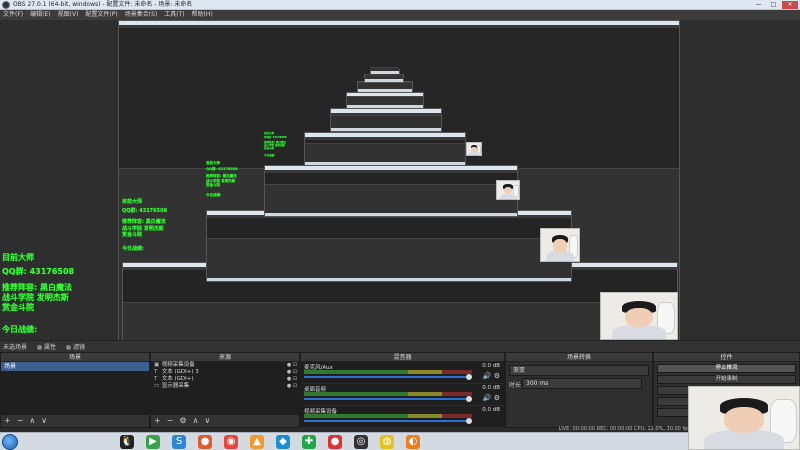 The height and width of the screenshot is (450, 800). I want to click on sources-dock-title: 来源, so click(225, 357).